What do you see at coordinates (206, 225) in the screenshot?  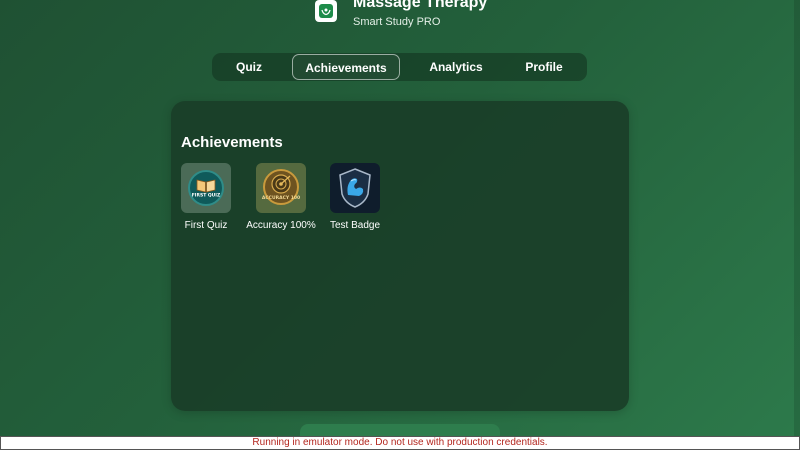 I see `badge-label: First Quiz` at bounding box center [206, 225].